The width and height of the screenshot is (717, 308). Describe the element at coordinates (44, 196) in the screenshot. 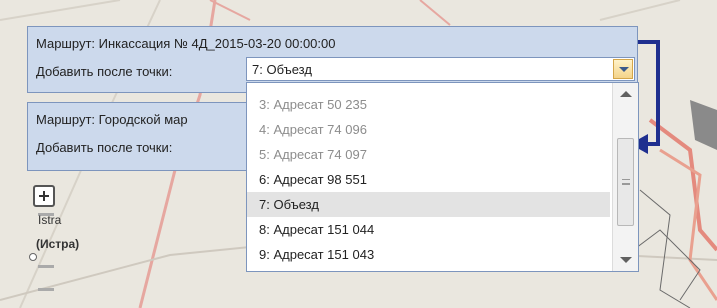

I see `zoom-in-button` at that location.